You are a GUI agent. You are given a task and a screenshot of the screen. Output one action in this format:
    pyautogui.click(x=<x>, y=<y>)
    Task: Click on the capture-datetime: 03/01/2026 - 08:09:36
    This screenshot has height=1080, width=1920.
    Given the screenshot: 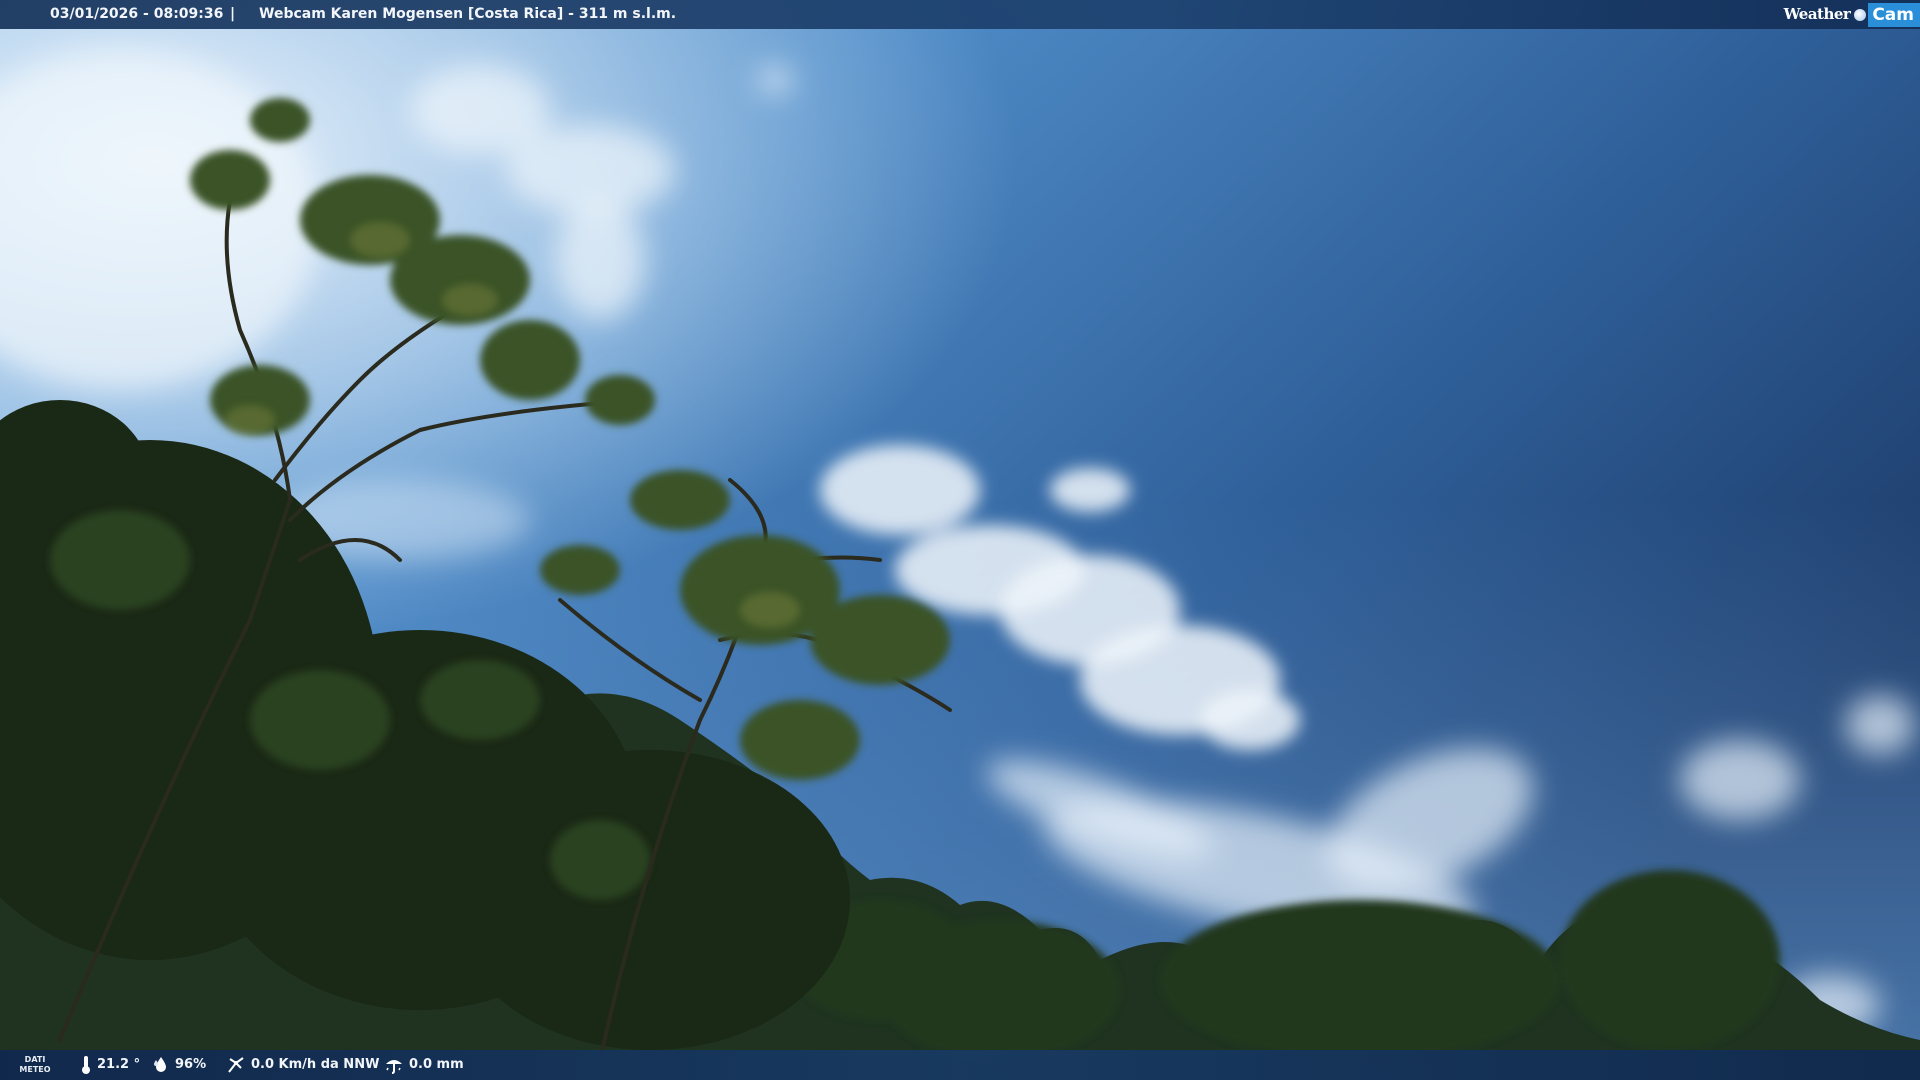 What is the action you would take?
    pyautogui.click(x=137, y=14)
    